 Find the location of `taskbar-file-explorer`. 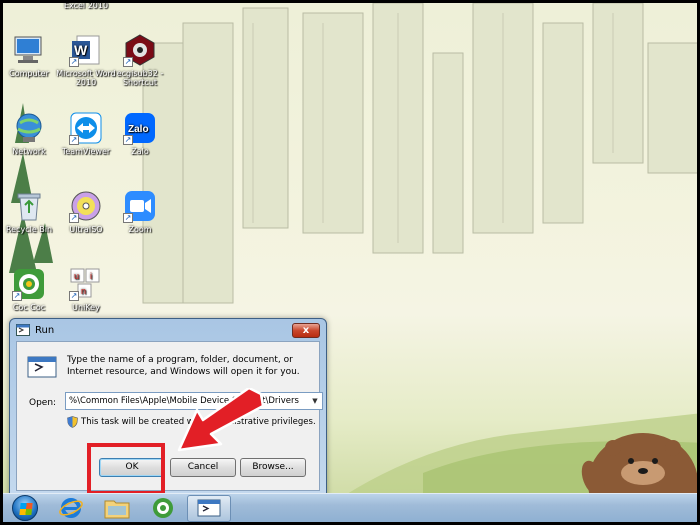

taskbar-file-explorer is located at coordinates (117, 508).